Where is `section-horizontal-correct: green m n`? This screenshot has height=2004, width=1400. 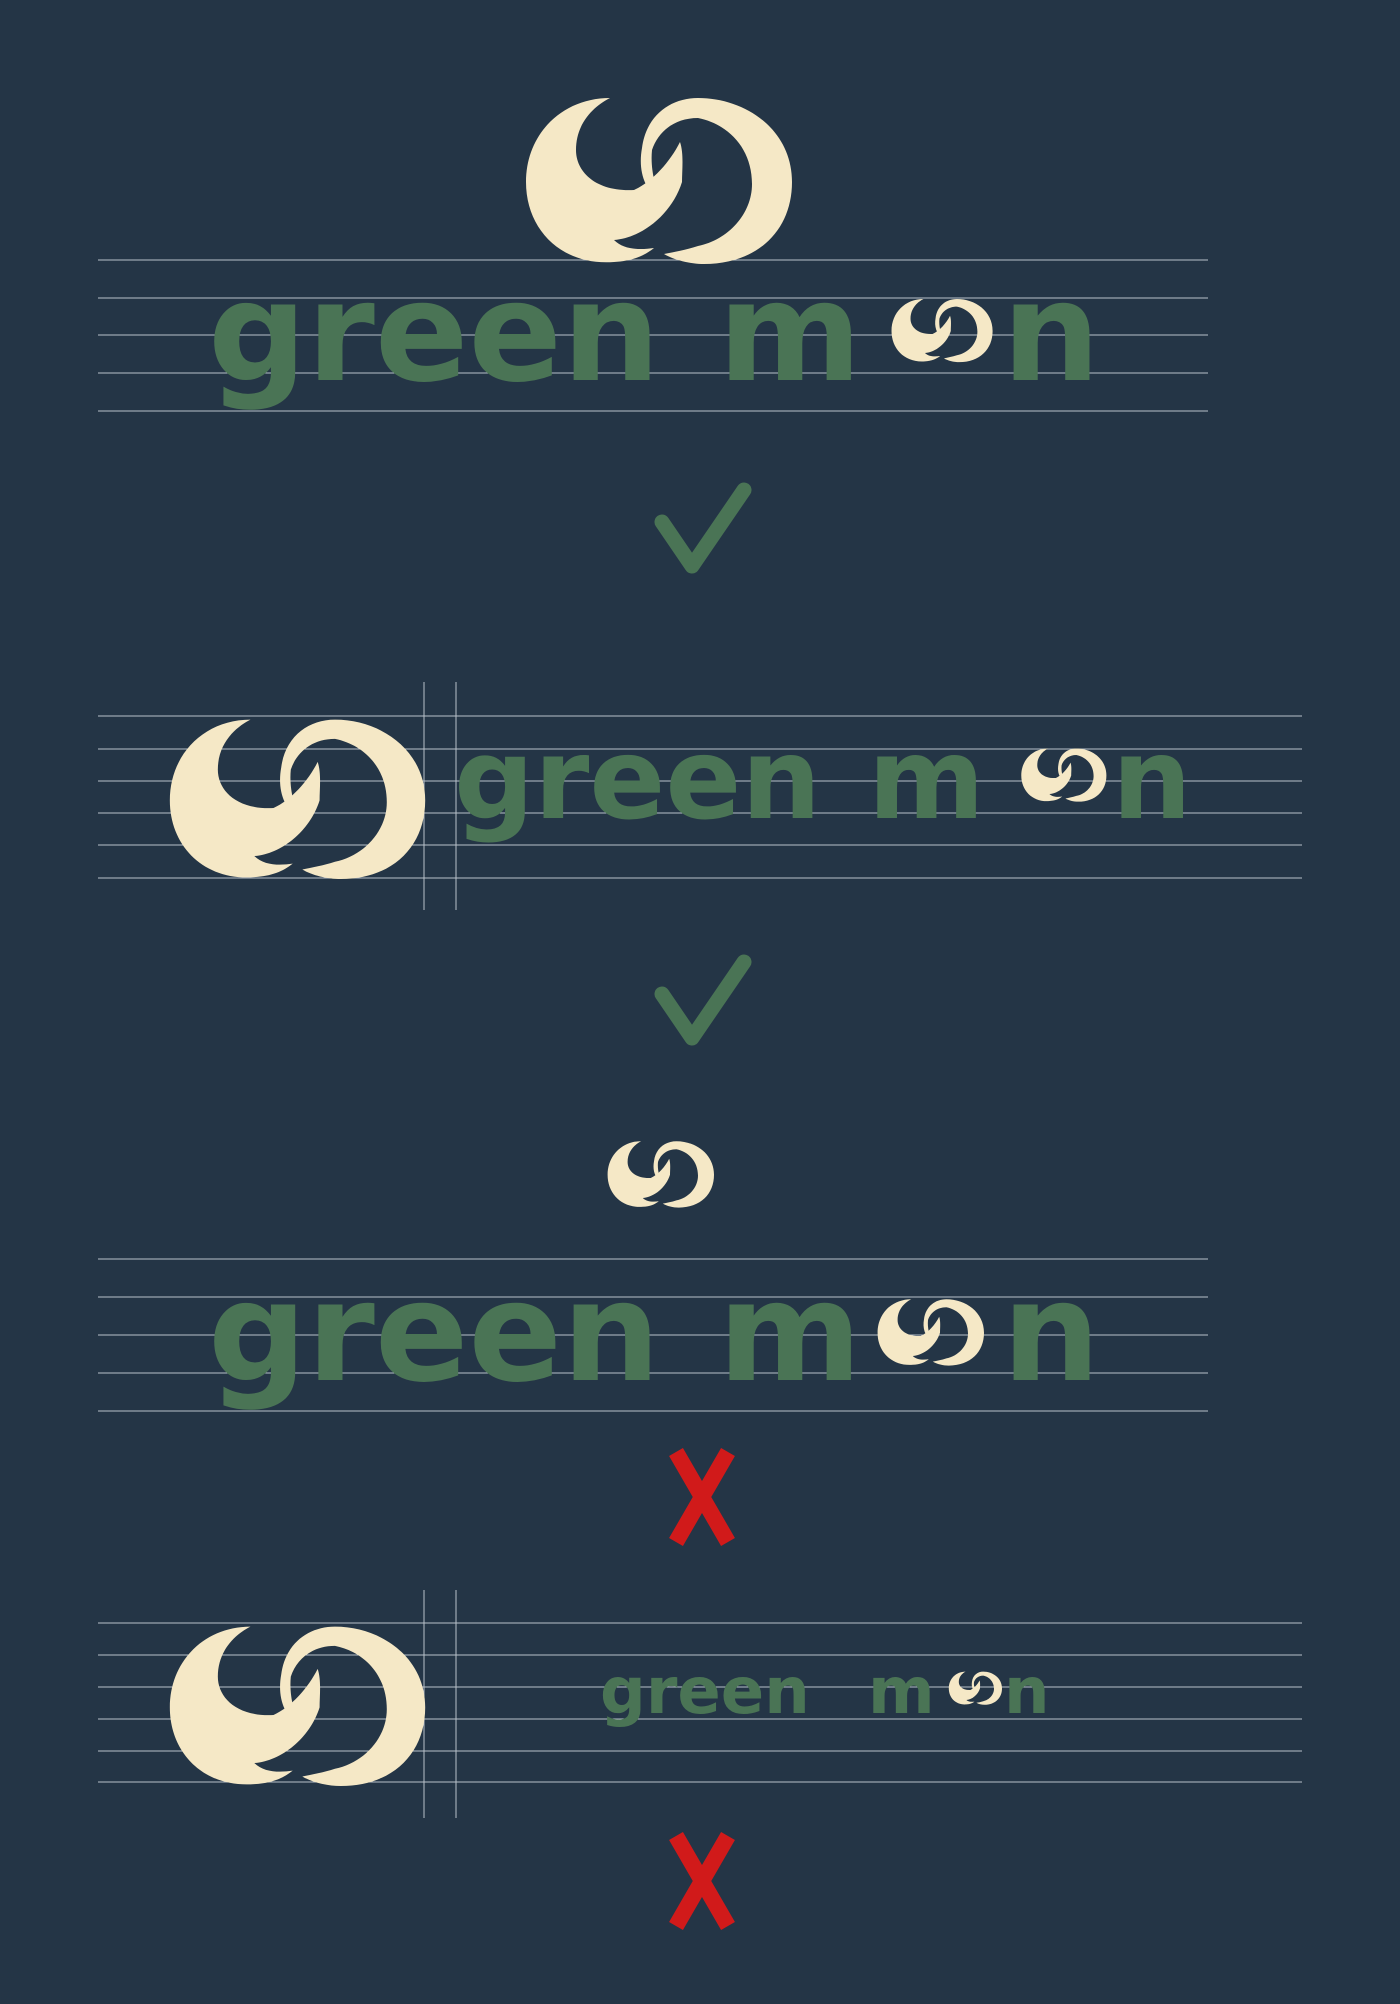 section-horizontal-correct: green m n is located at coordinates (700, 796).